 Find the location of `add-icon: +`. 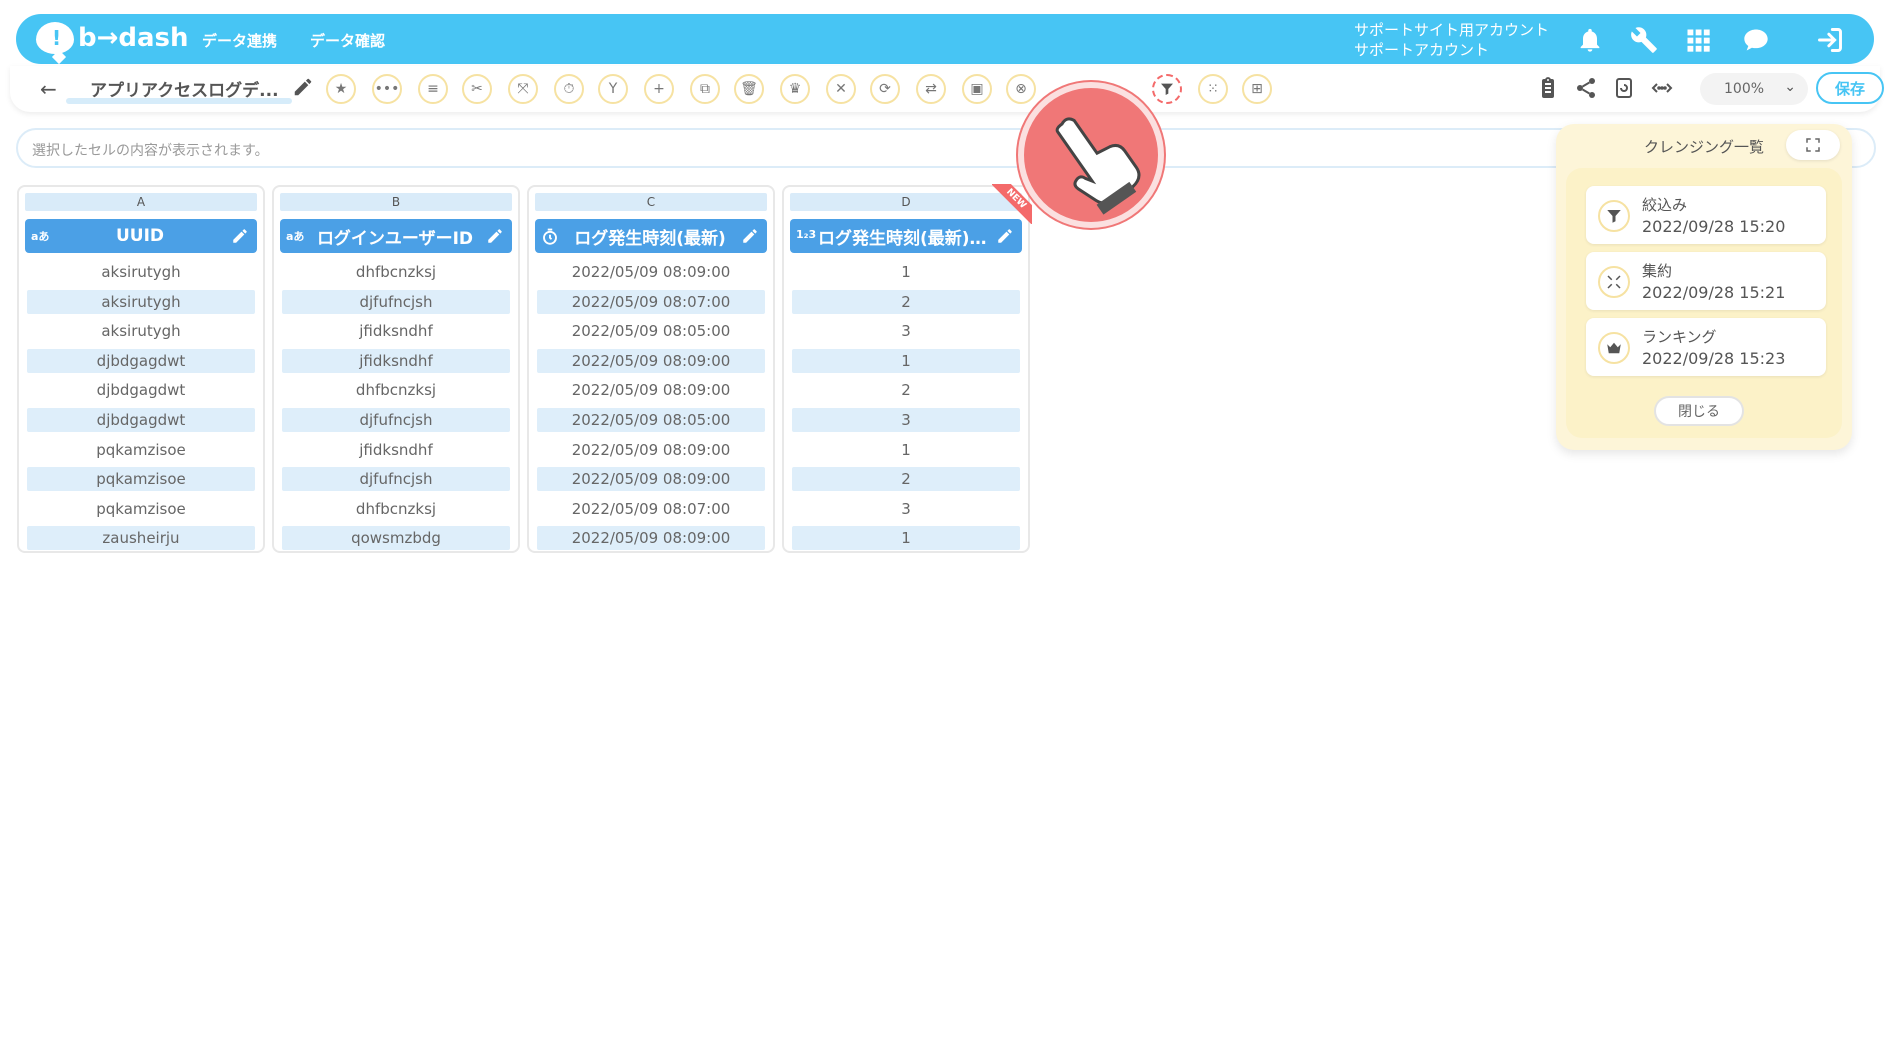

add-icon: + is located at coordinates (659, 89).